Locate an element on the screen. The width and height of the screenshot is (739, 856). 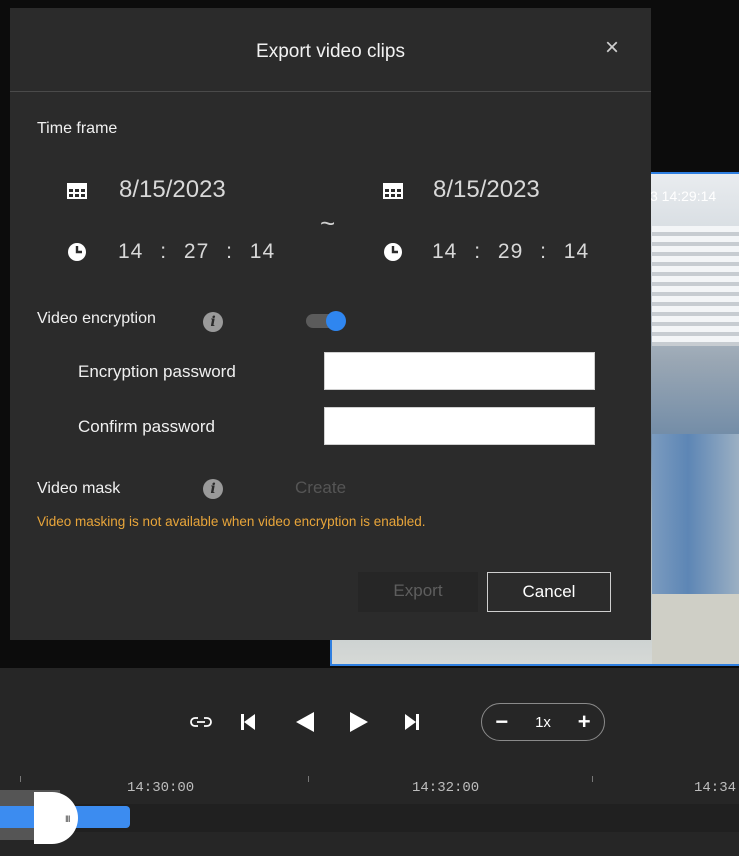
close-button: × is located at coordinates (612, 48).